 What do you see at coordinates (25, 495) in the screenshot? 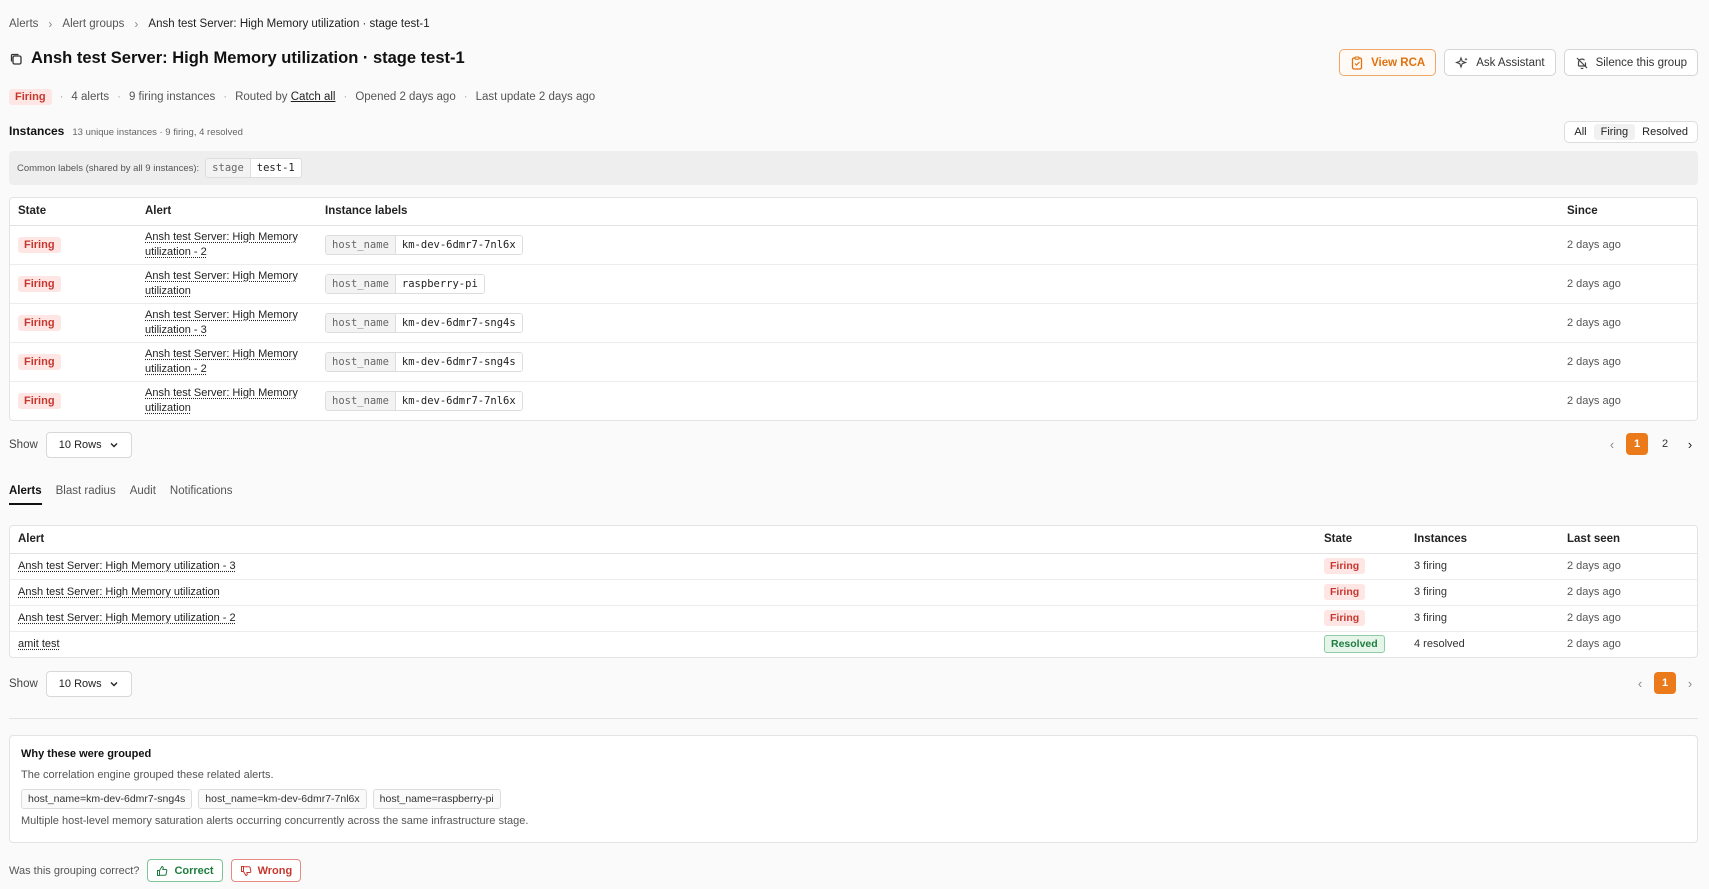
I see `tab-alerts: Alerts` at bounding box center [25, 495].